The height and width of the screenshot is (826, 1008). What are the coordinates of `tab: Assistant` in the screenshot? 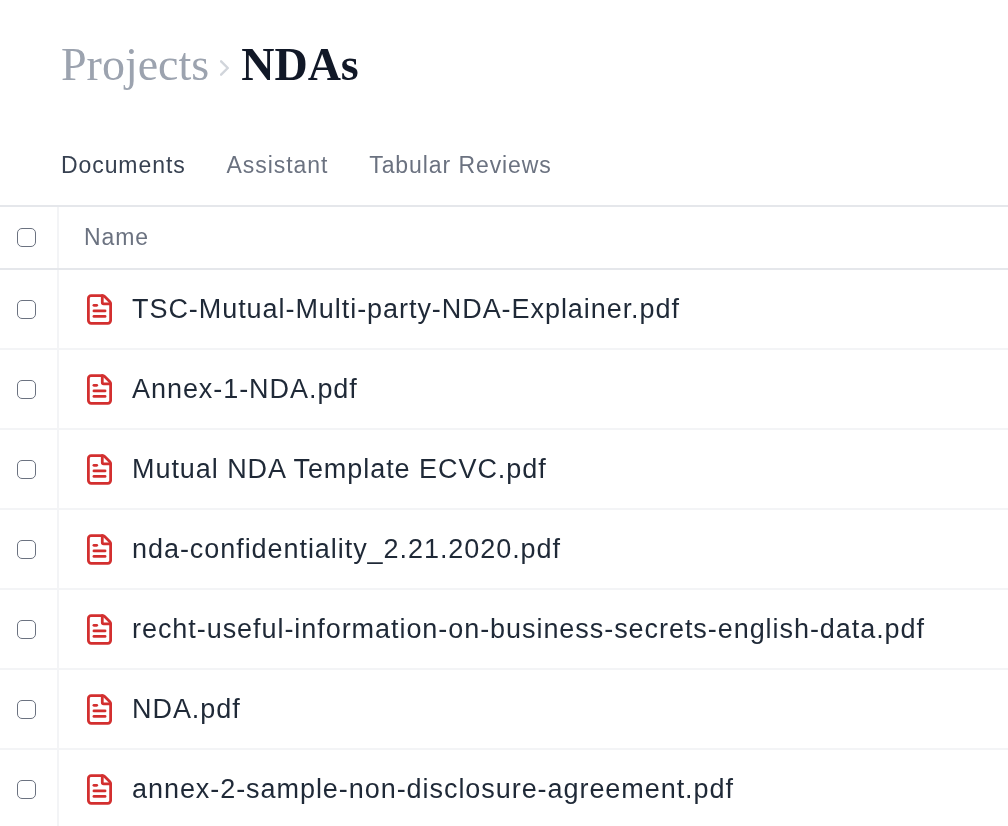 It's located at (277, 165).